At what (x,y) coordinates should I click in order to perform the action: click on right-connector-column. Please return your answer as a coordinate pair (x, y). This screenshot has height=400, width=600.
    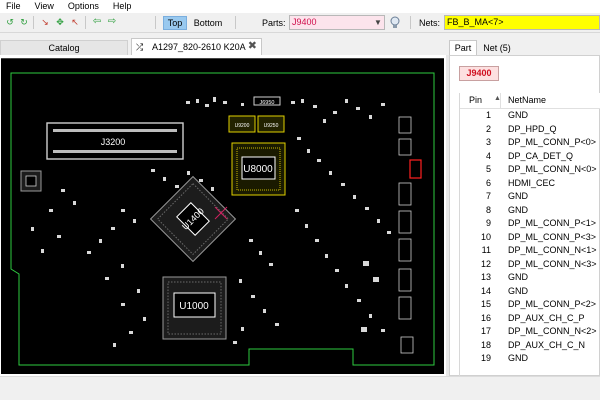
    Looking at the image, I should click on (406, 235).